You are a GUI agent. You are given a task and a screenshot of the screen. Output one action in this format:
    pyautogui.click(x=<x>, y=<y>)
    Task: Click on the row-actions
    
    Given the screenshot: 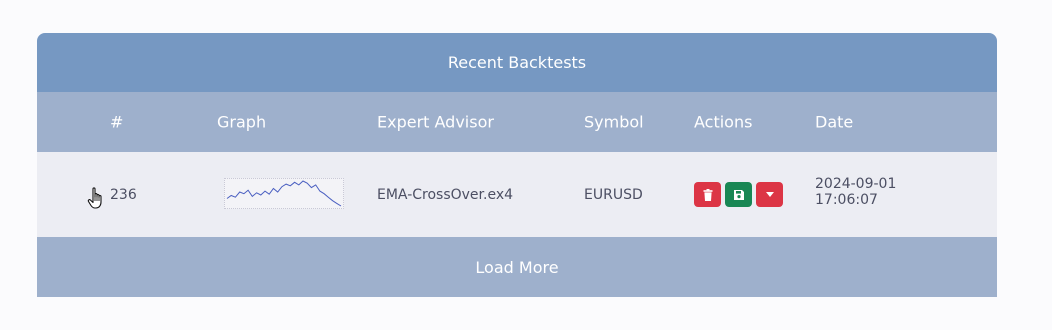 What is the action you would take?
    pyautogui.click(x=738, y=194)
    